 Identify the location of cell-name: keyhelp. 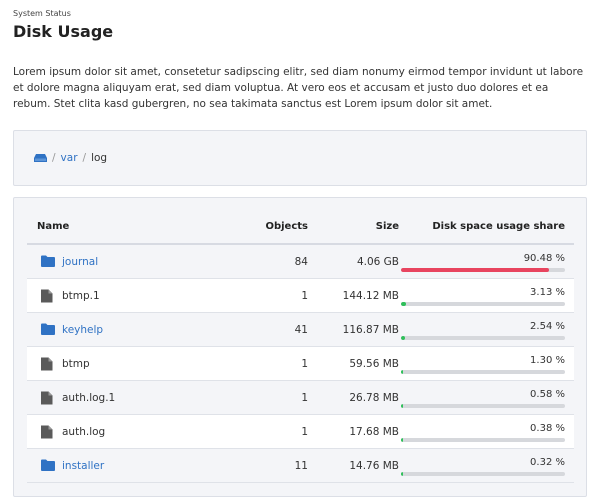
(119, 330).